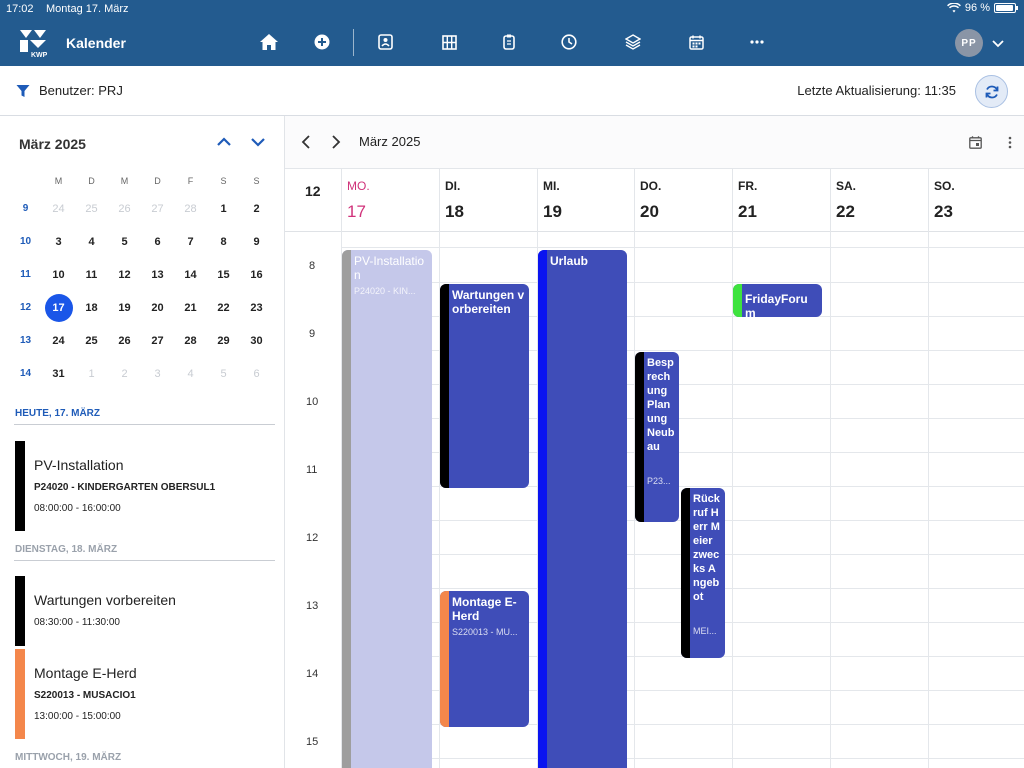 The width and height of the screenshot is (1024, 768). I want to click on svg-text: KWP, so click(39, 55).